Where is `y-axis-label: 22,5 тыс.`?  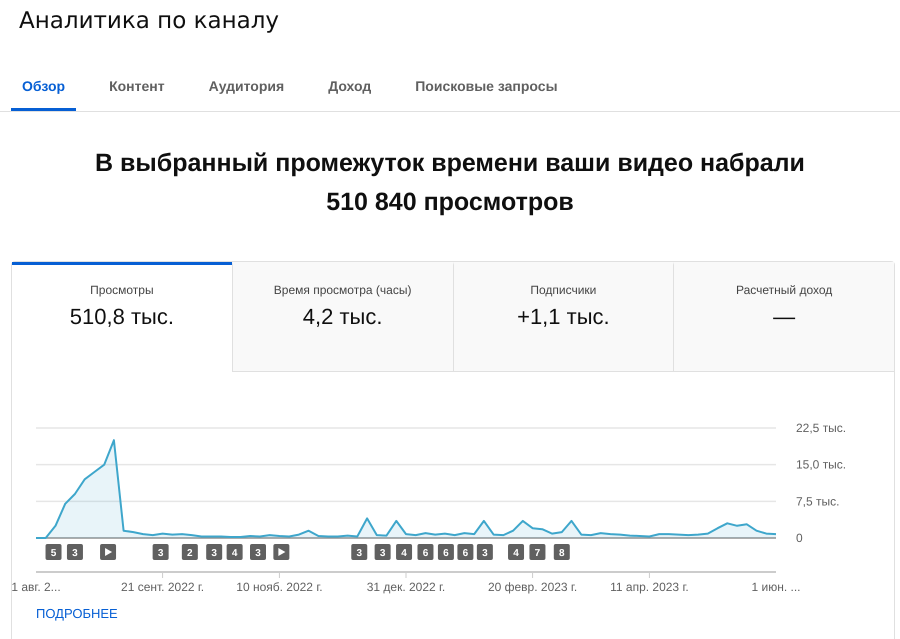
y-axis-label: 22,5 тыс. is located at coordinates (821, 428).